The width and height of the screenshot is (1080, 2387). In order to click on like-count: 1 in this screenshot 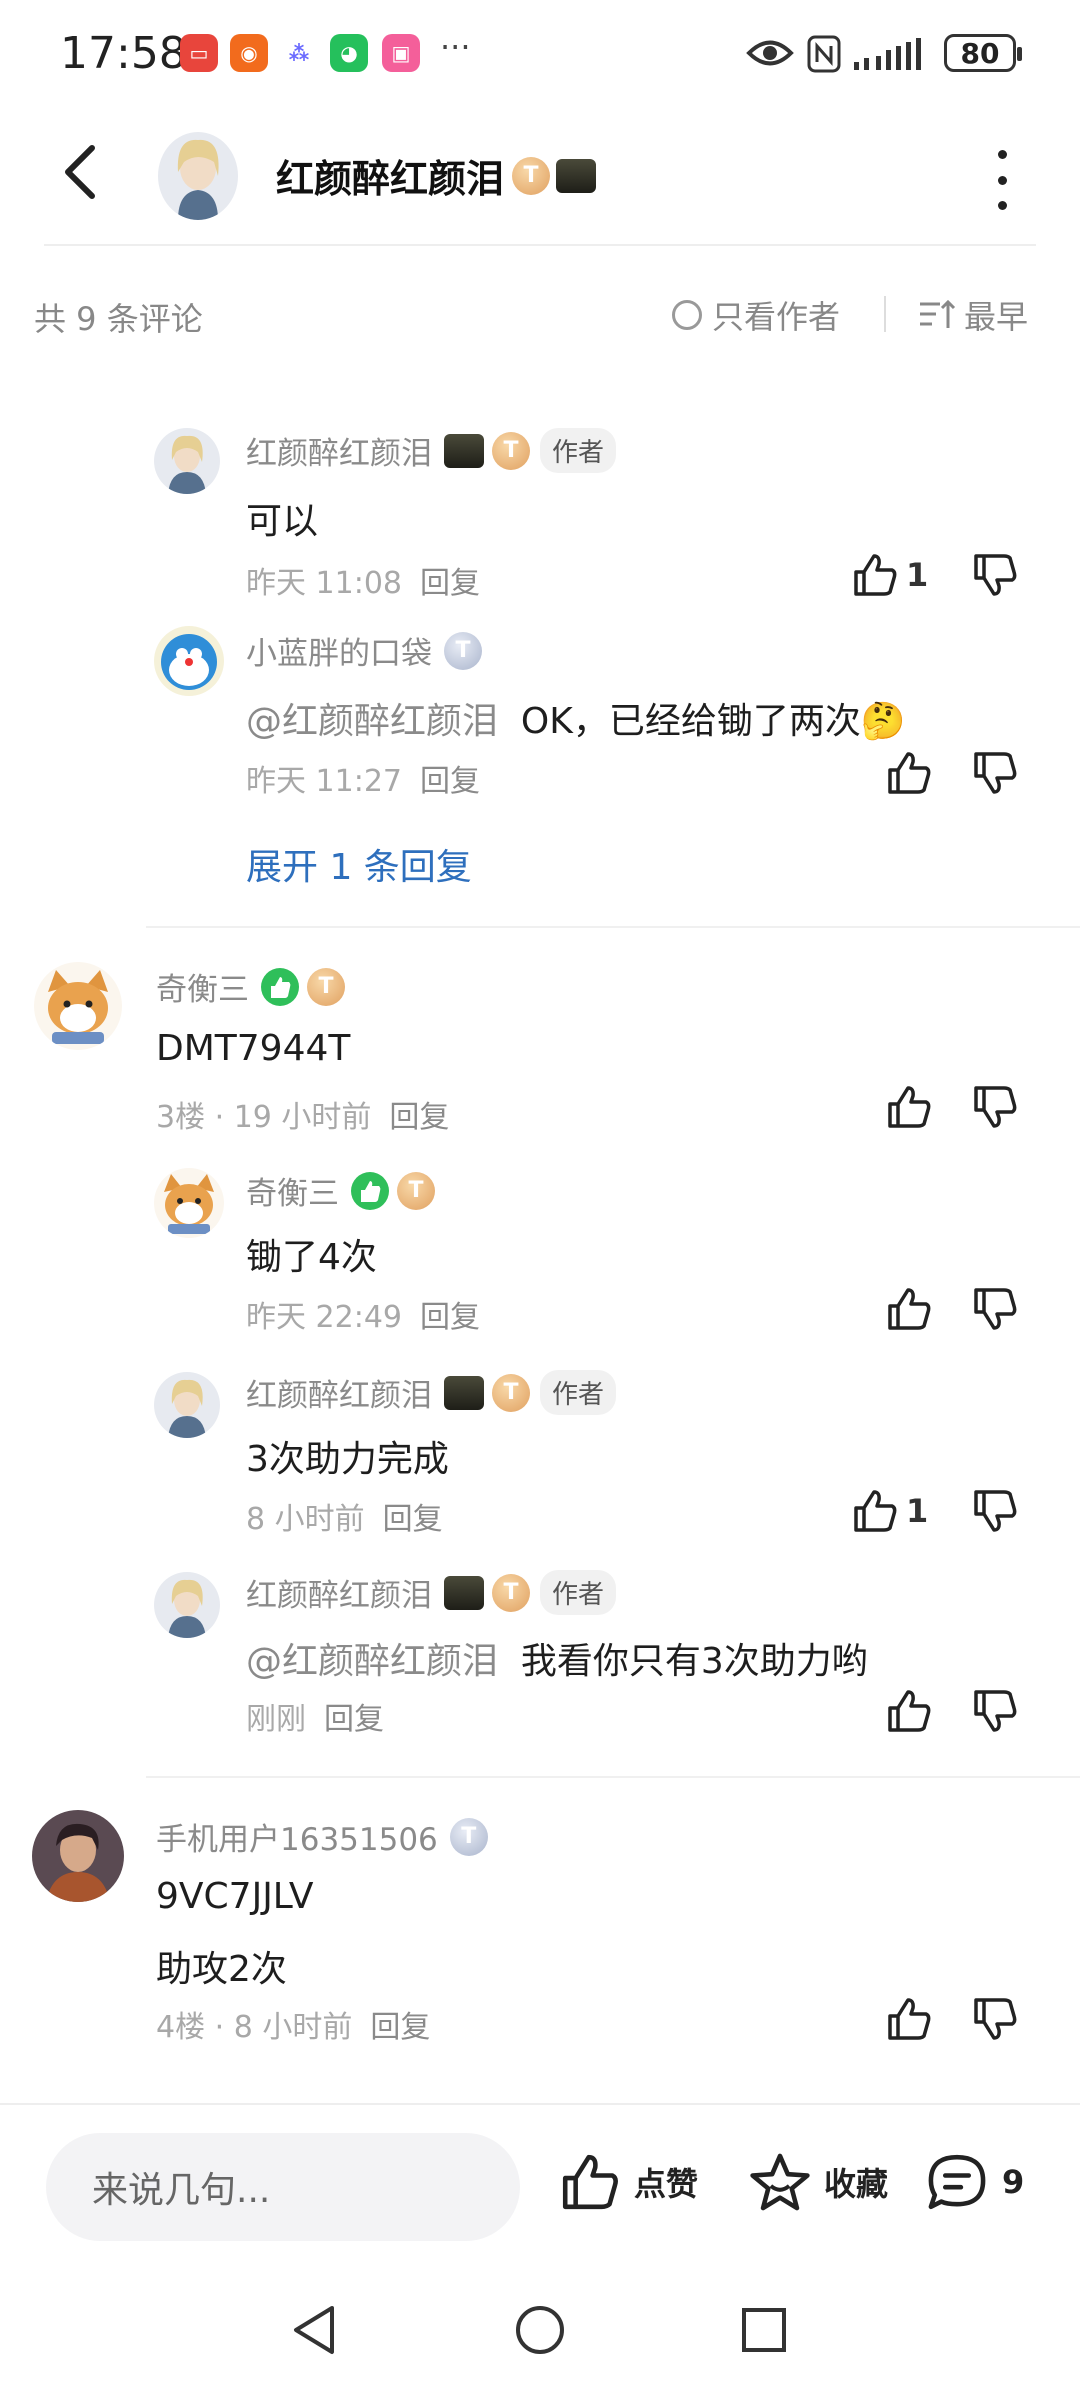, I will do `click(917, 1511)`.